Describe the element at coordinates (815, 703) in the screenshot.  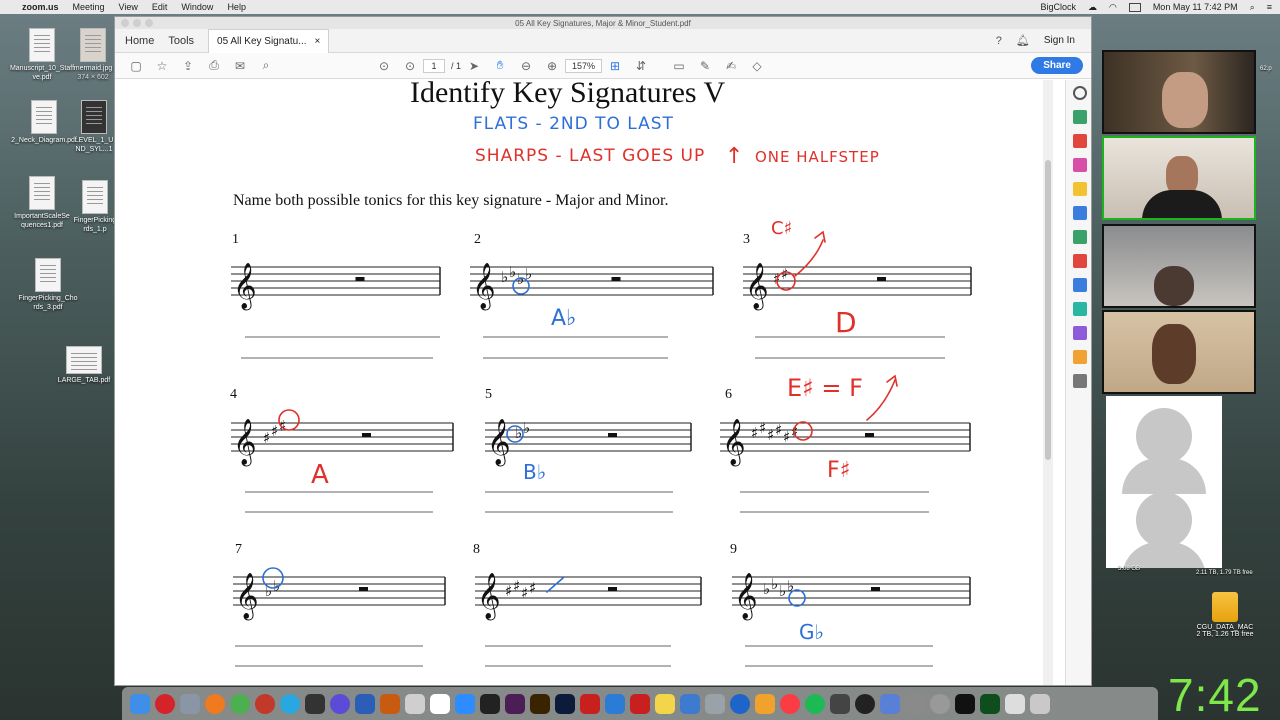
I see `spotify-icon` at that location.